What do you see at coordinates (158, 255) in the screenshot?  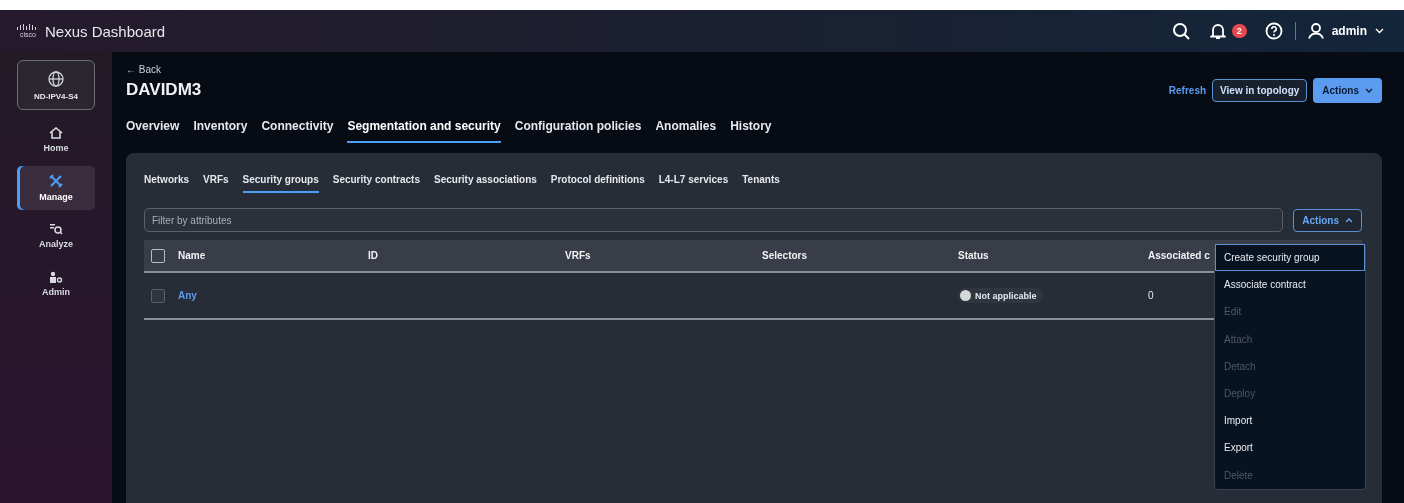 I see `select-all-checkbox` at bounding box center [158, 255].